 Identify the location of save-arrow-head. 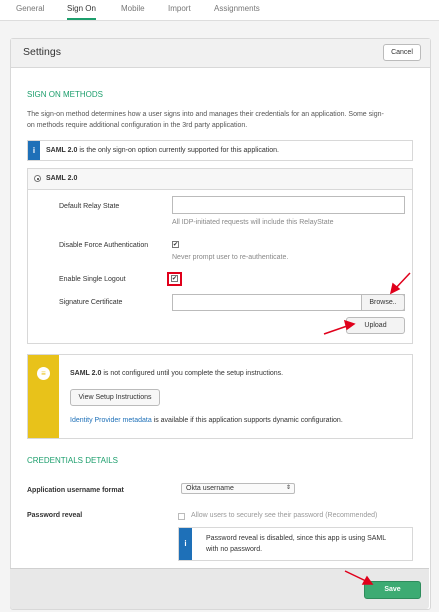
(367, 580).